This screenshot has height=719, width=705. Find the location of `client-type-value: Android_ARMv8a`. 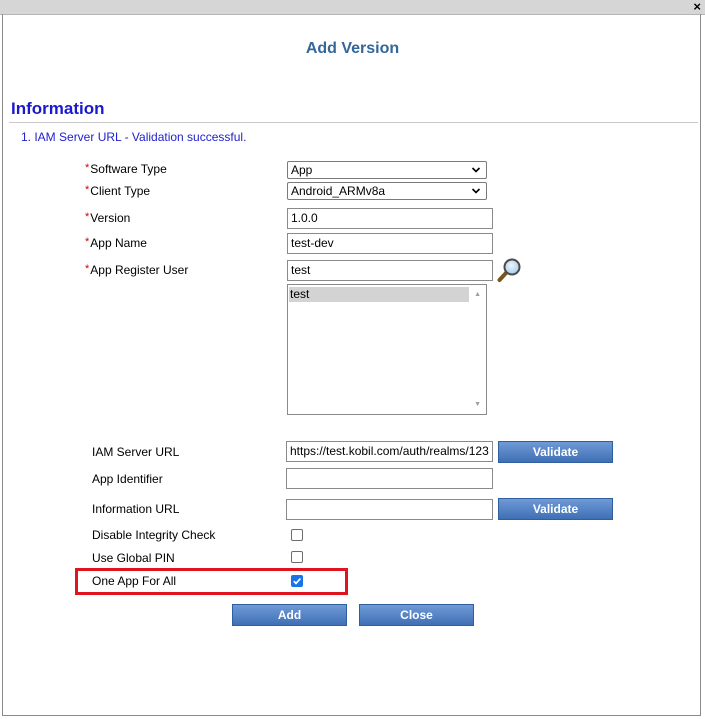

client-type-value: Android_ARMv8a is located at coordinates (338, 191).